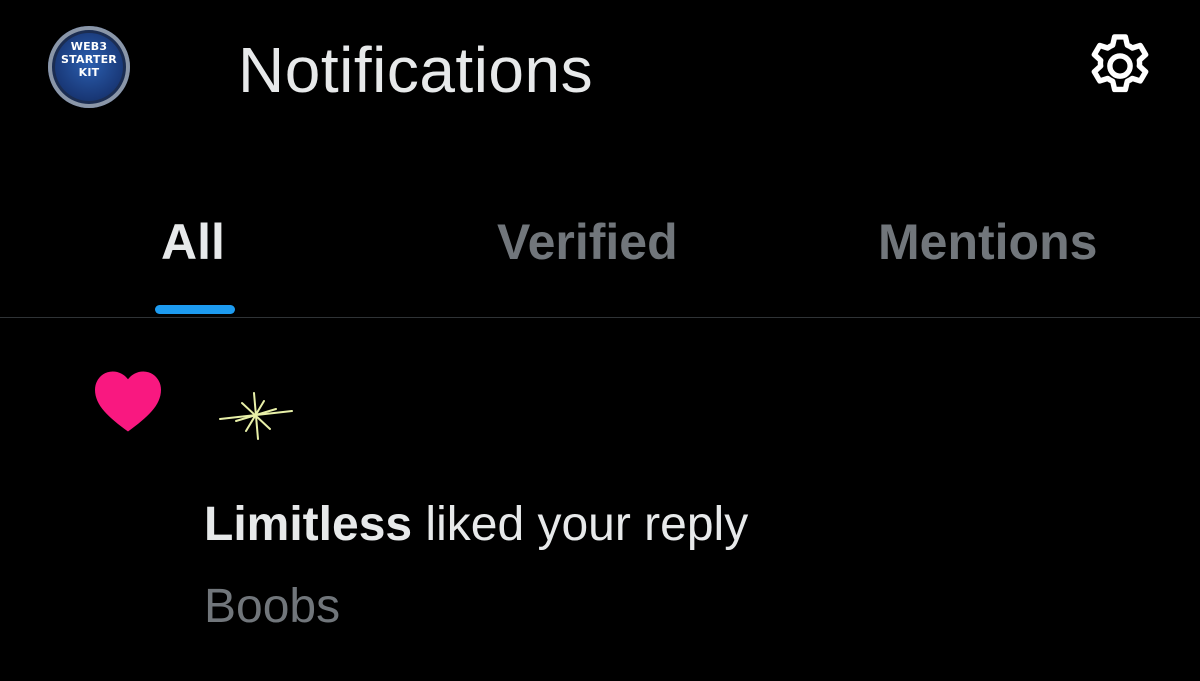 The height and width of the screenshot is (681, 1200). I want to click on heart-icon, so click(128, 401).